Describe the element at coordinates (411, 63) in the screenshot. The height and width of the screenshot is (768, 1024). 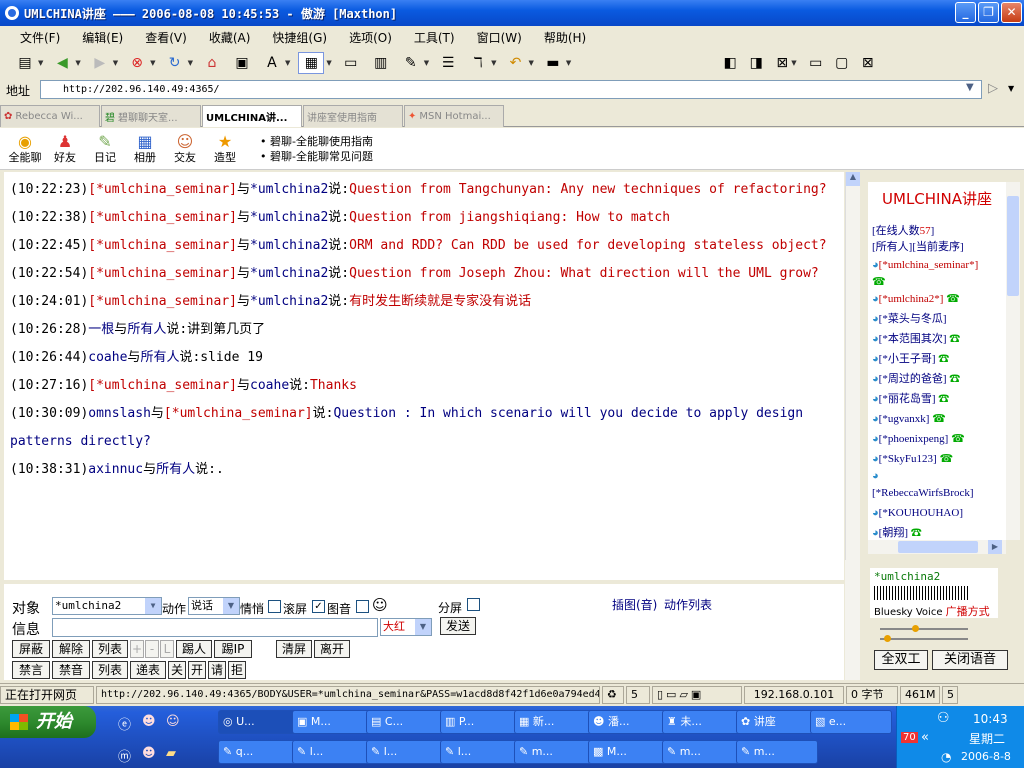
I see `edit-icon: ✎` at that location.